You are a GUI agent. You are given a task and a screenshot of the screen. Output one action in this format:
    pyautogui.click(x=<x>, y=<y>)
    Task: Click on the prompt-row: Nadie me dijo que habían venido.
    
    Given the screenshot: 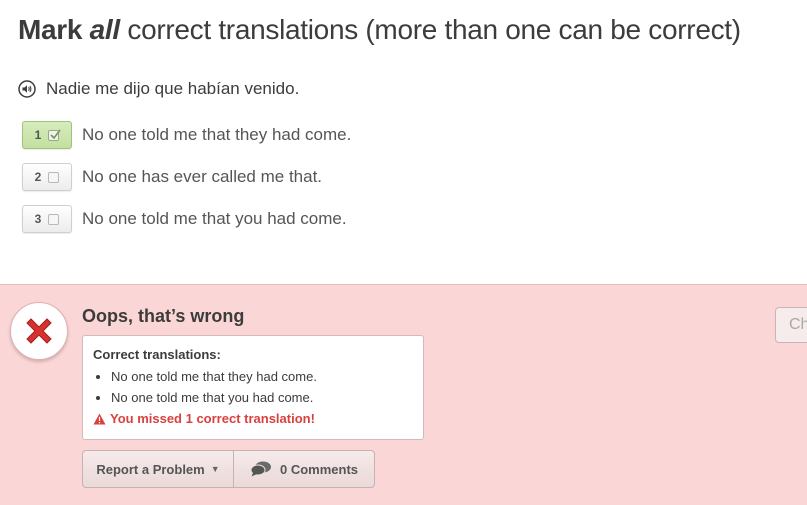 What is the action you would take?
    pyautogui.click(x=158, y=89)
    